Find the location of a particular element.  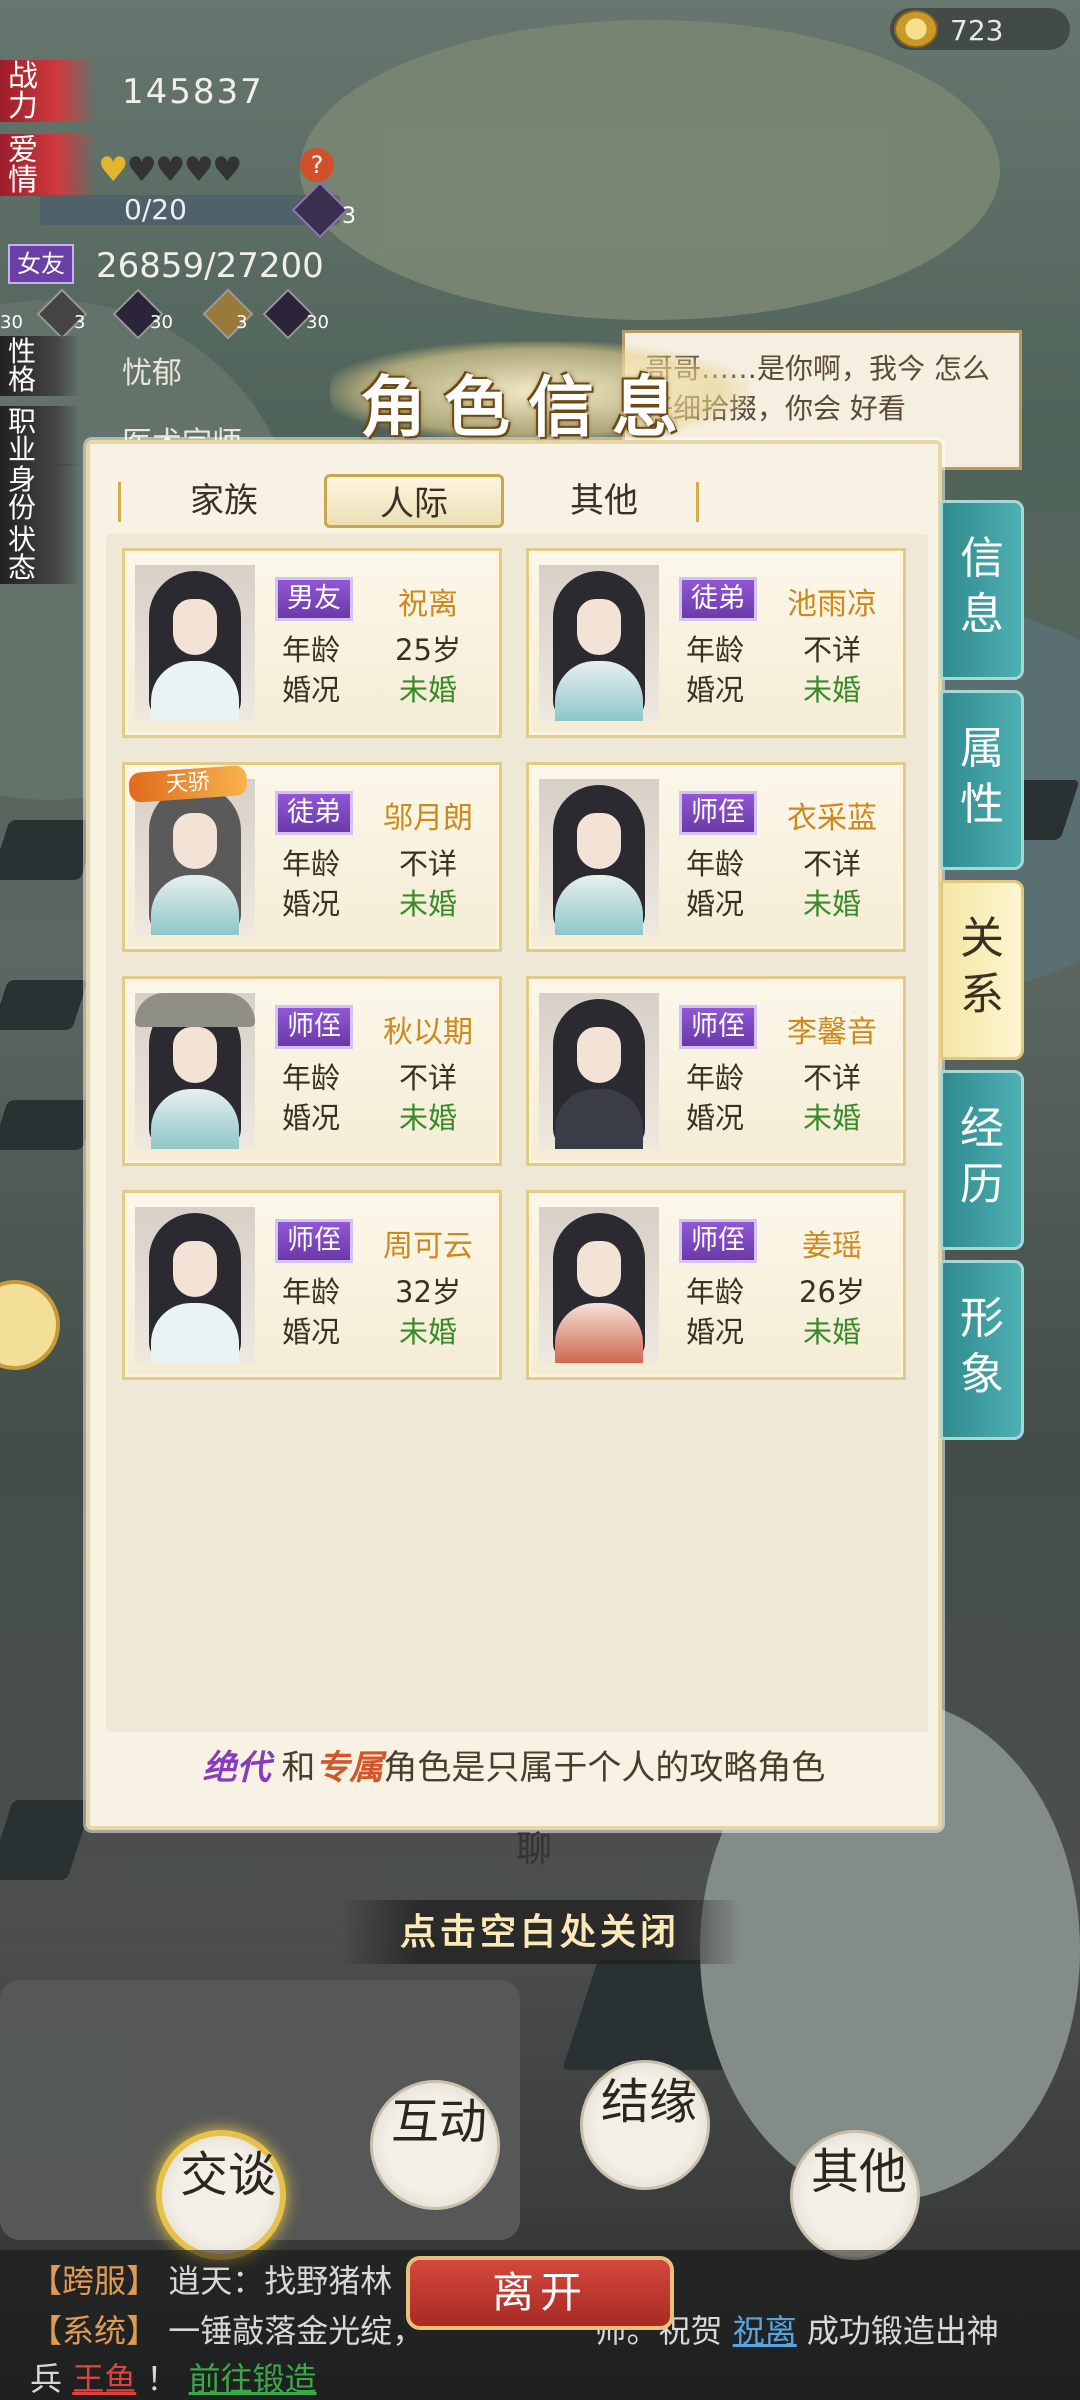

tab-family: 家族 is located at coordinates (224, 501).